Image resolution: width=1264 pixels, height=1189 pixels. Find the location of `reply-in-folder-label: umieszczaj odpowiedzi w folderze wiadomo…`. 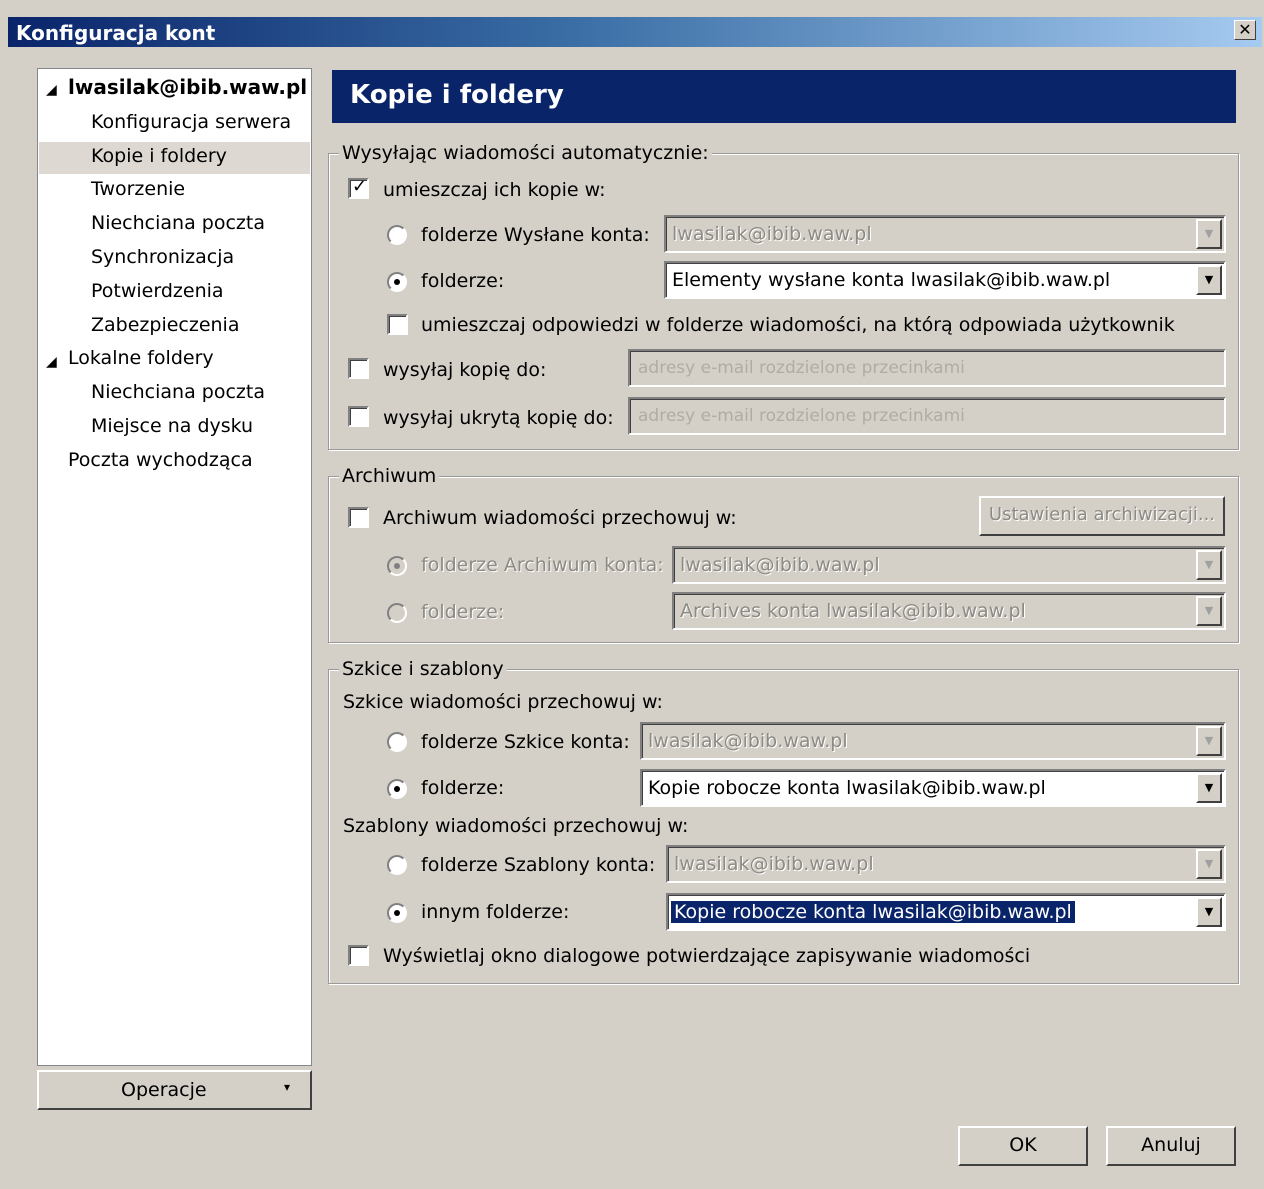

reply-in-folder-label: umieszczaj odpowiedzi w folderze wiadomo… is located at coordinates (798, 325).